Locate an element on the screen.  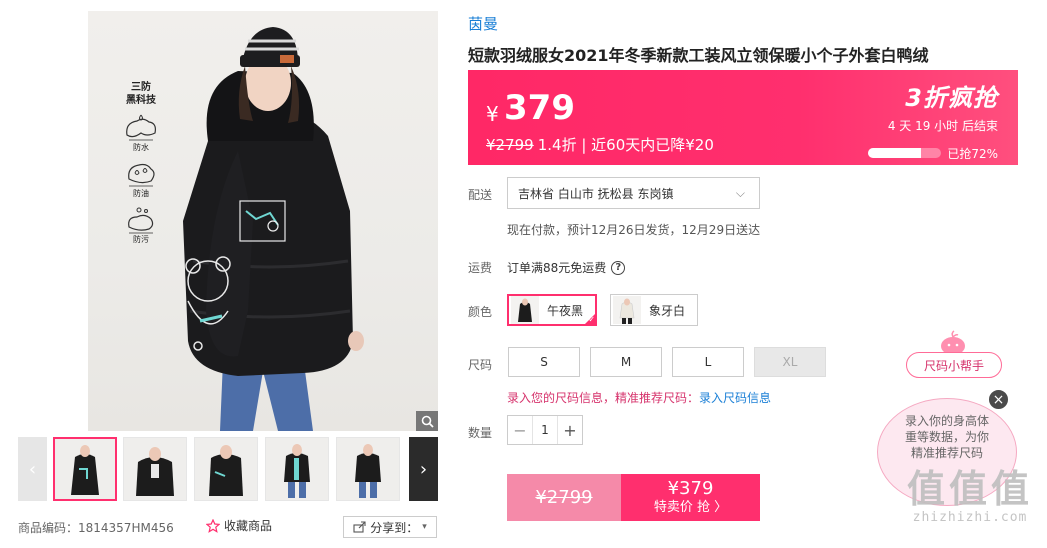
tech-title-line1: 三防 is located at coordinates (141, 87).